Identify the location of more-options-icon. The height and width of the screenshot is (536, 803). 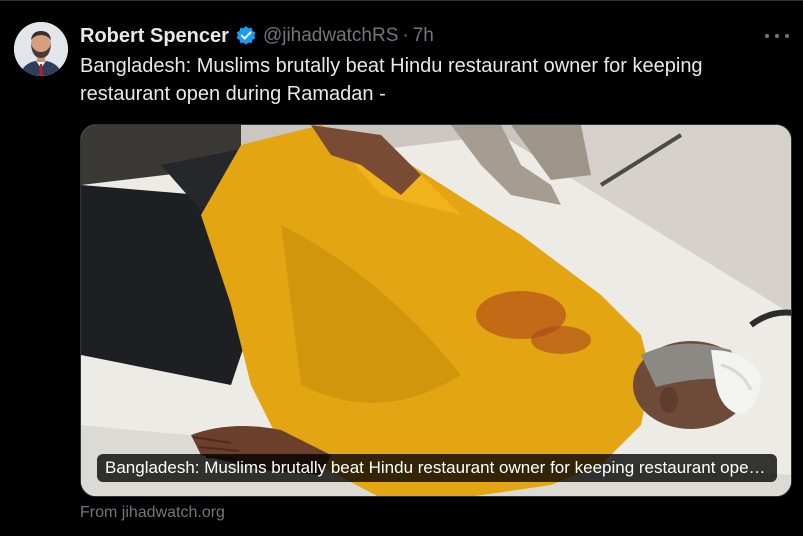
(777, 36).